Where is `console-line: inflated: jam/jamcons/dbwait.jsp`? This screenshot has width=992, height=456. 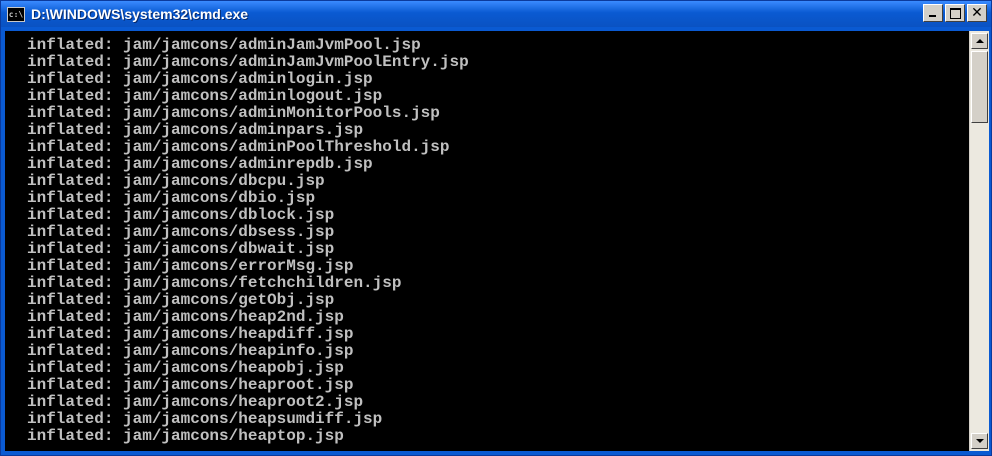
console-line: inflated: jam/jamcons/dbwait.jsp is located at coordinates (181, 249).